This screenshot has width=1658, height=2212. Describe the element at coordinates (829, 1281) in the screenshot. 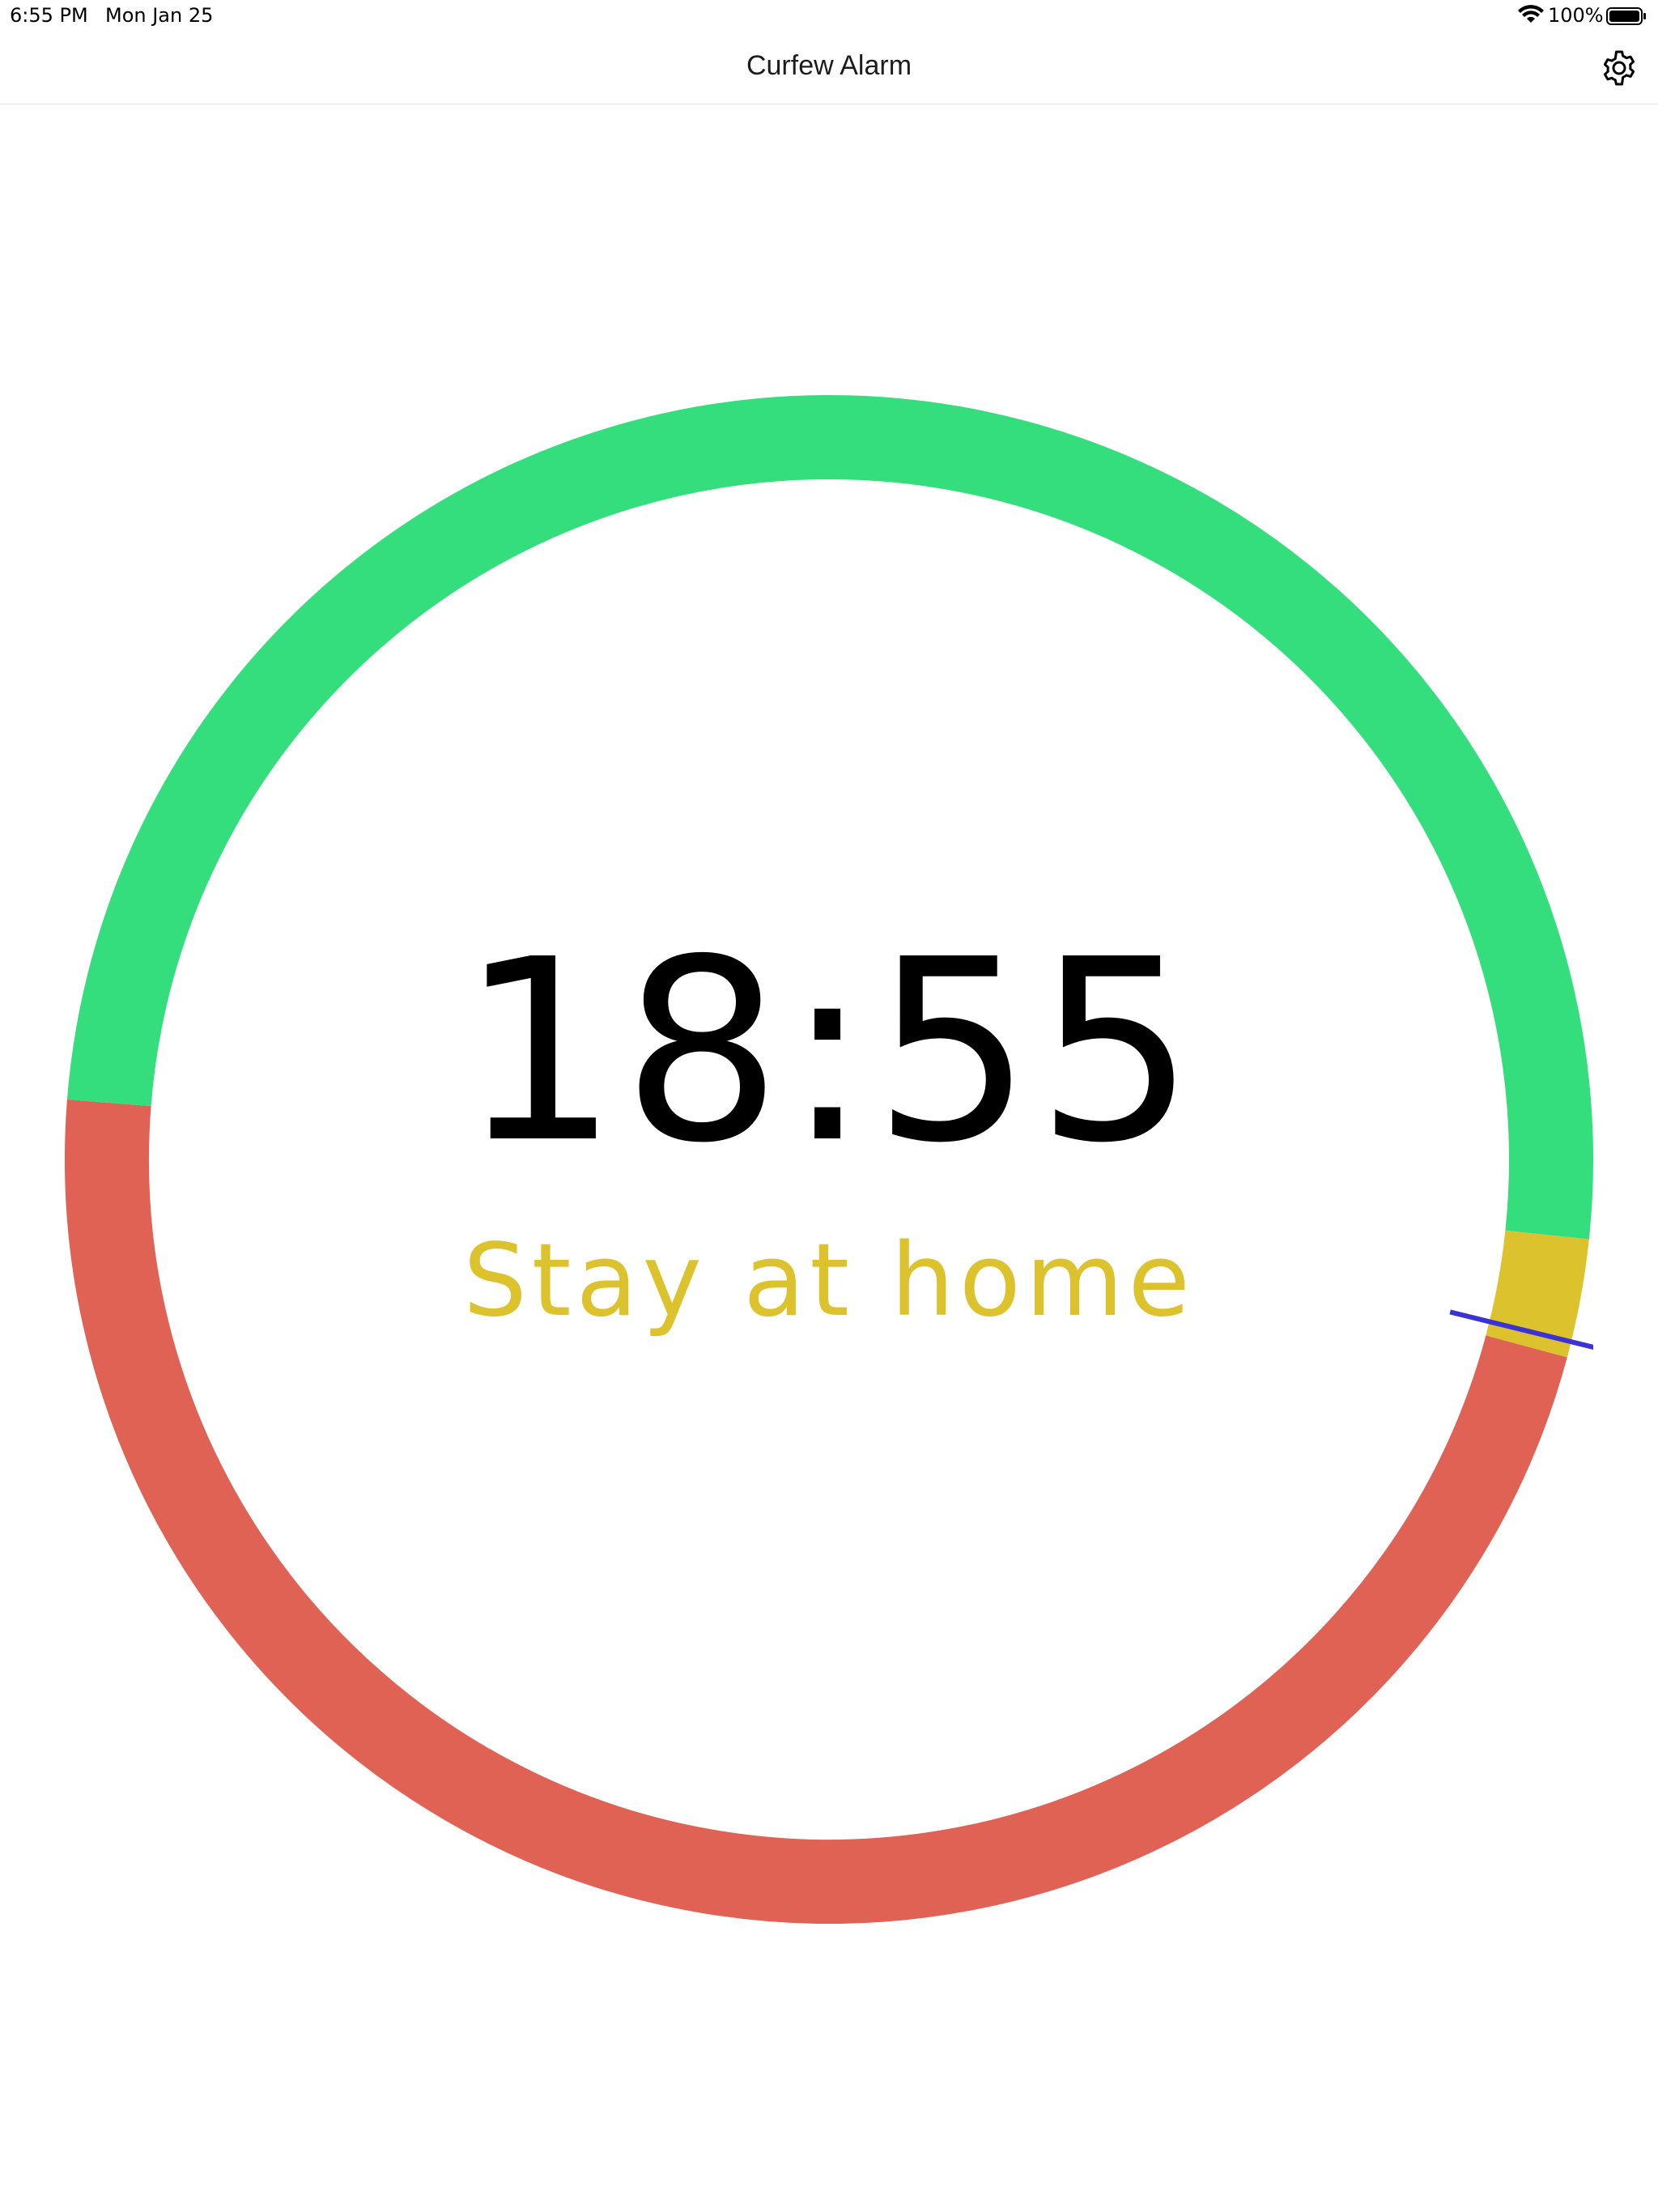

I see `status-message: Stay at home` at that location.